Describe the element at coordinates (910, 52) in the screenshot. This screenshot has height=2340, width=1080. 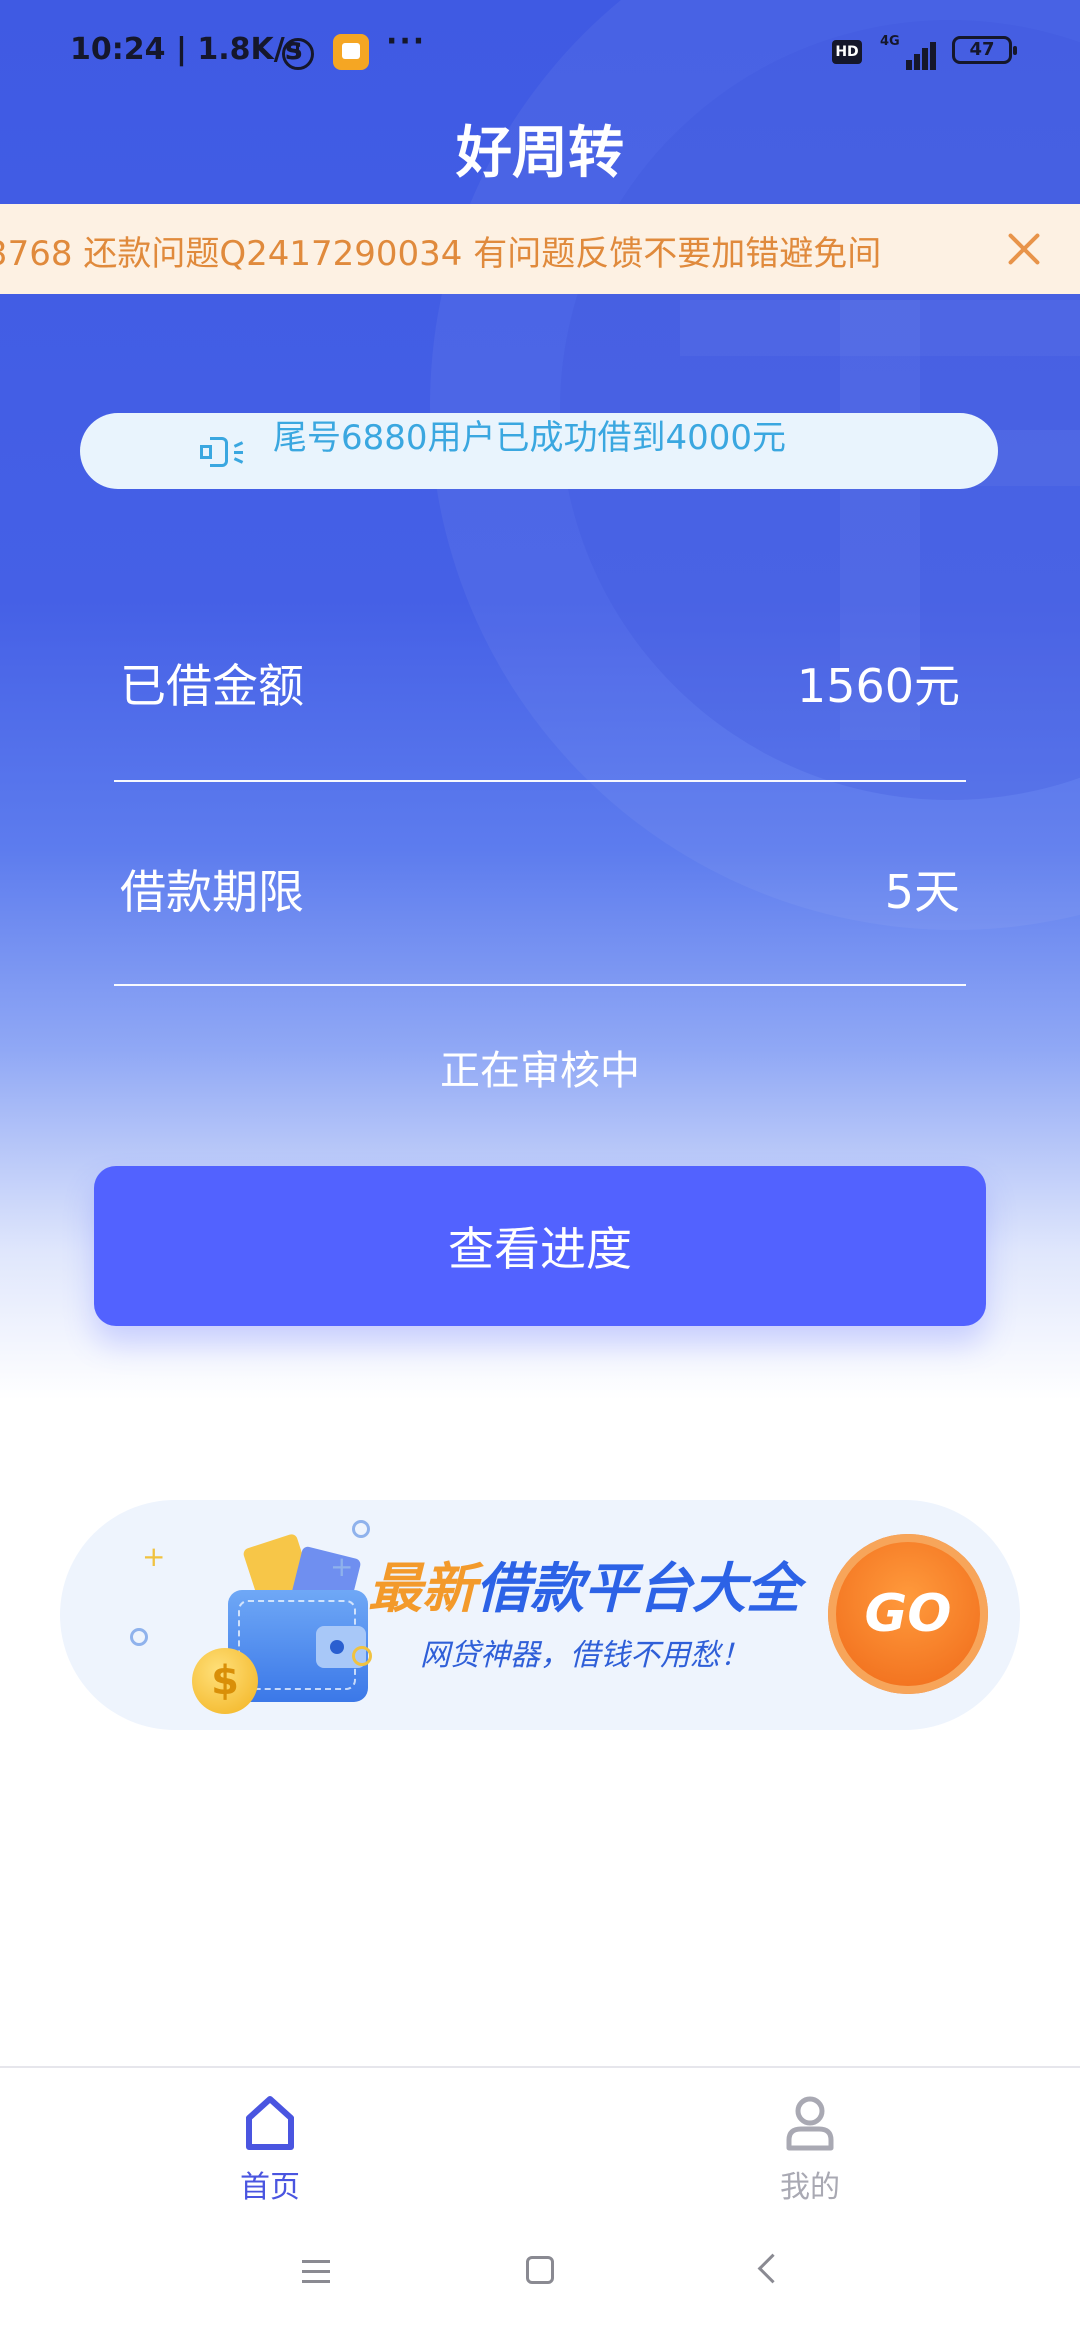
I see `signal-icon: 4G` at that location.